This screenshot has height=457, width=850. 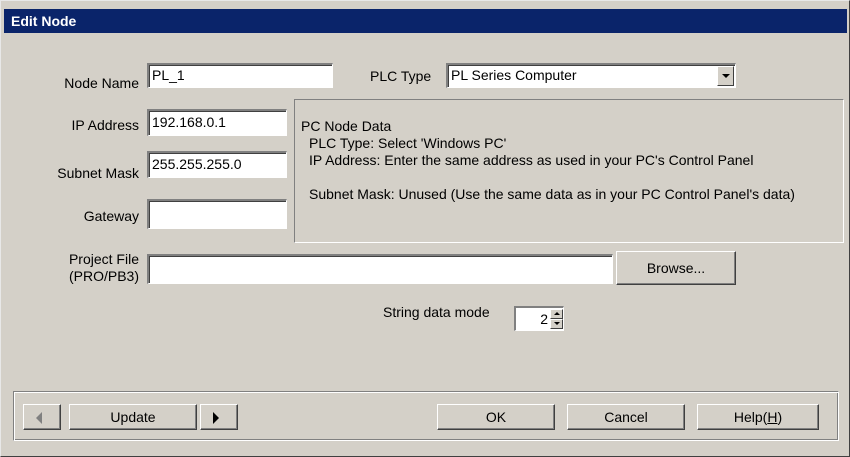 I want to click on spin-down-button, so click(x=556, y=324).